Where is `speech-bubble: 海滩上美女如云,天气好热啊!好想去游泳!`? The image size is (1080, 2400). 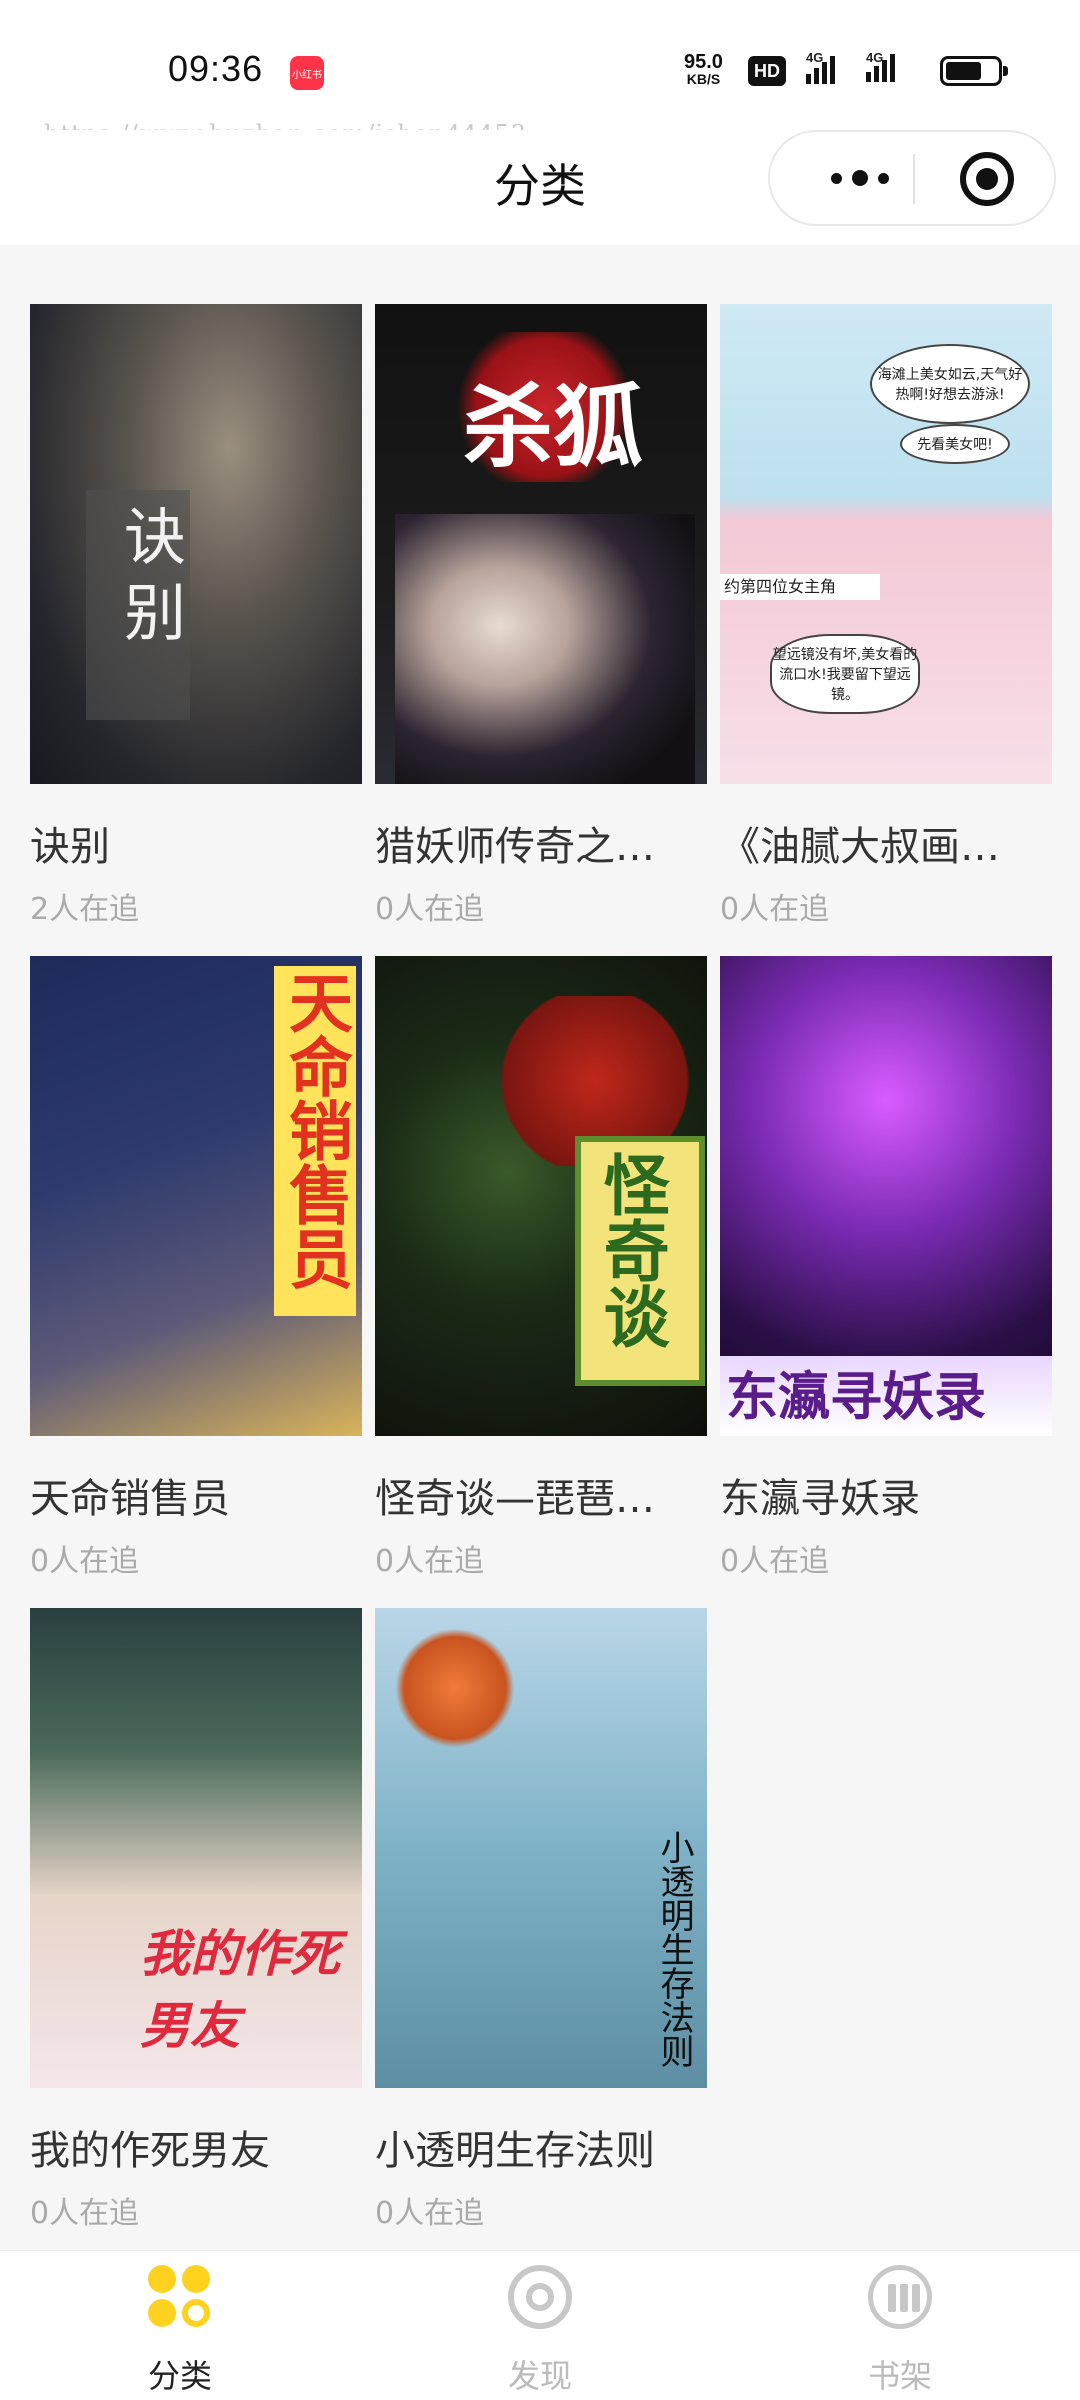 speech-bubble: 海滩上美女如云,天气好热啊!好想去游泳! is located at coordinates (950, 384).